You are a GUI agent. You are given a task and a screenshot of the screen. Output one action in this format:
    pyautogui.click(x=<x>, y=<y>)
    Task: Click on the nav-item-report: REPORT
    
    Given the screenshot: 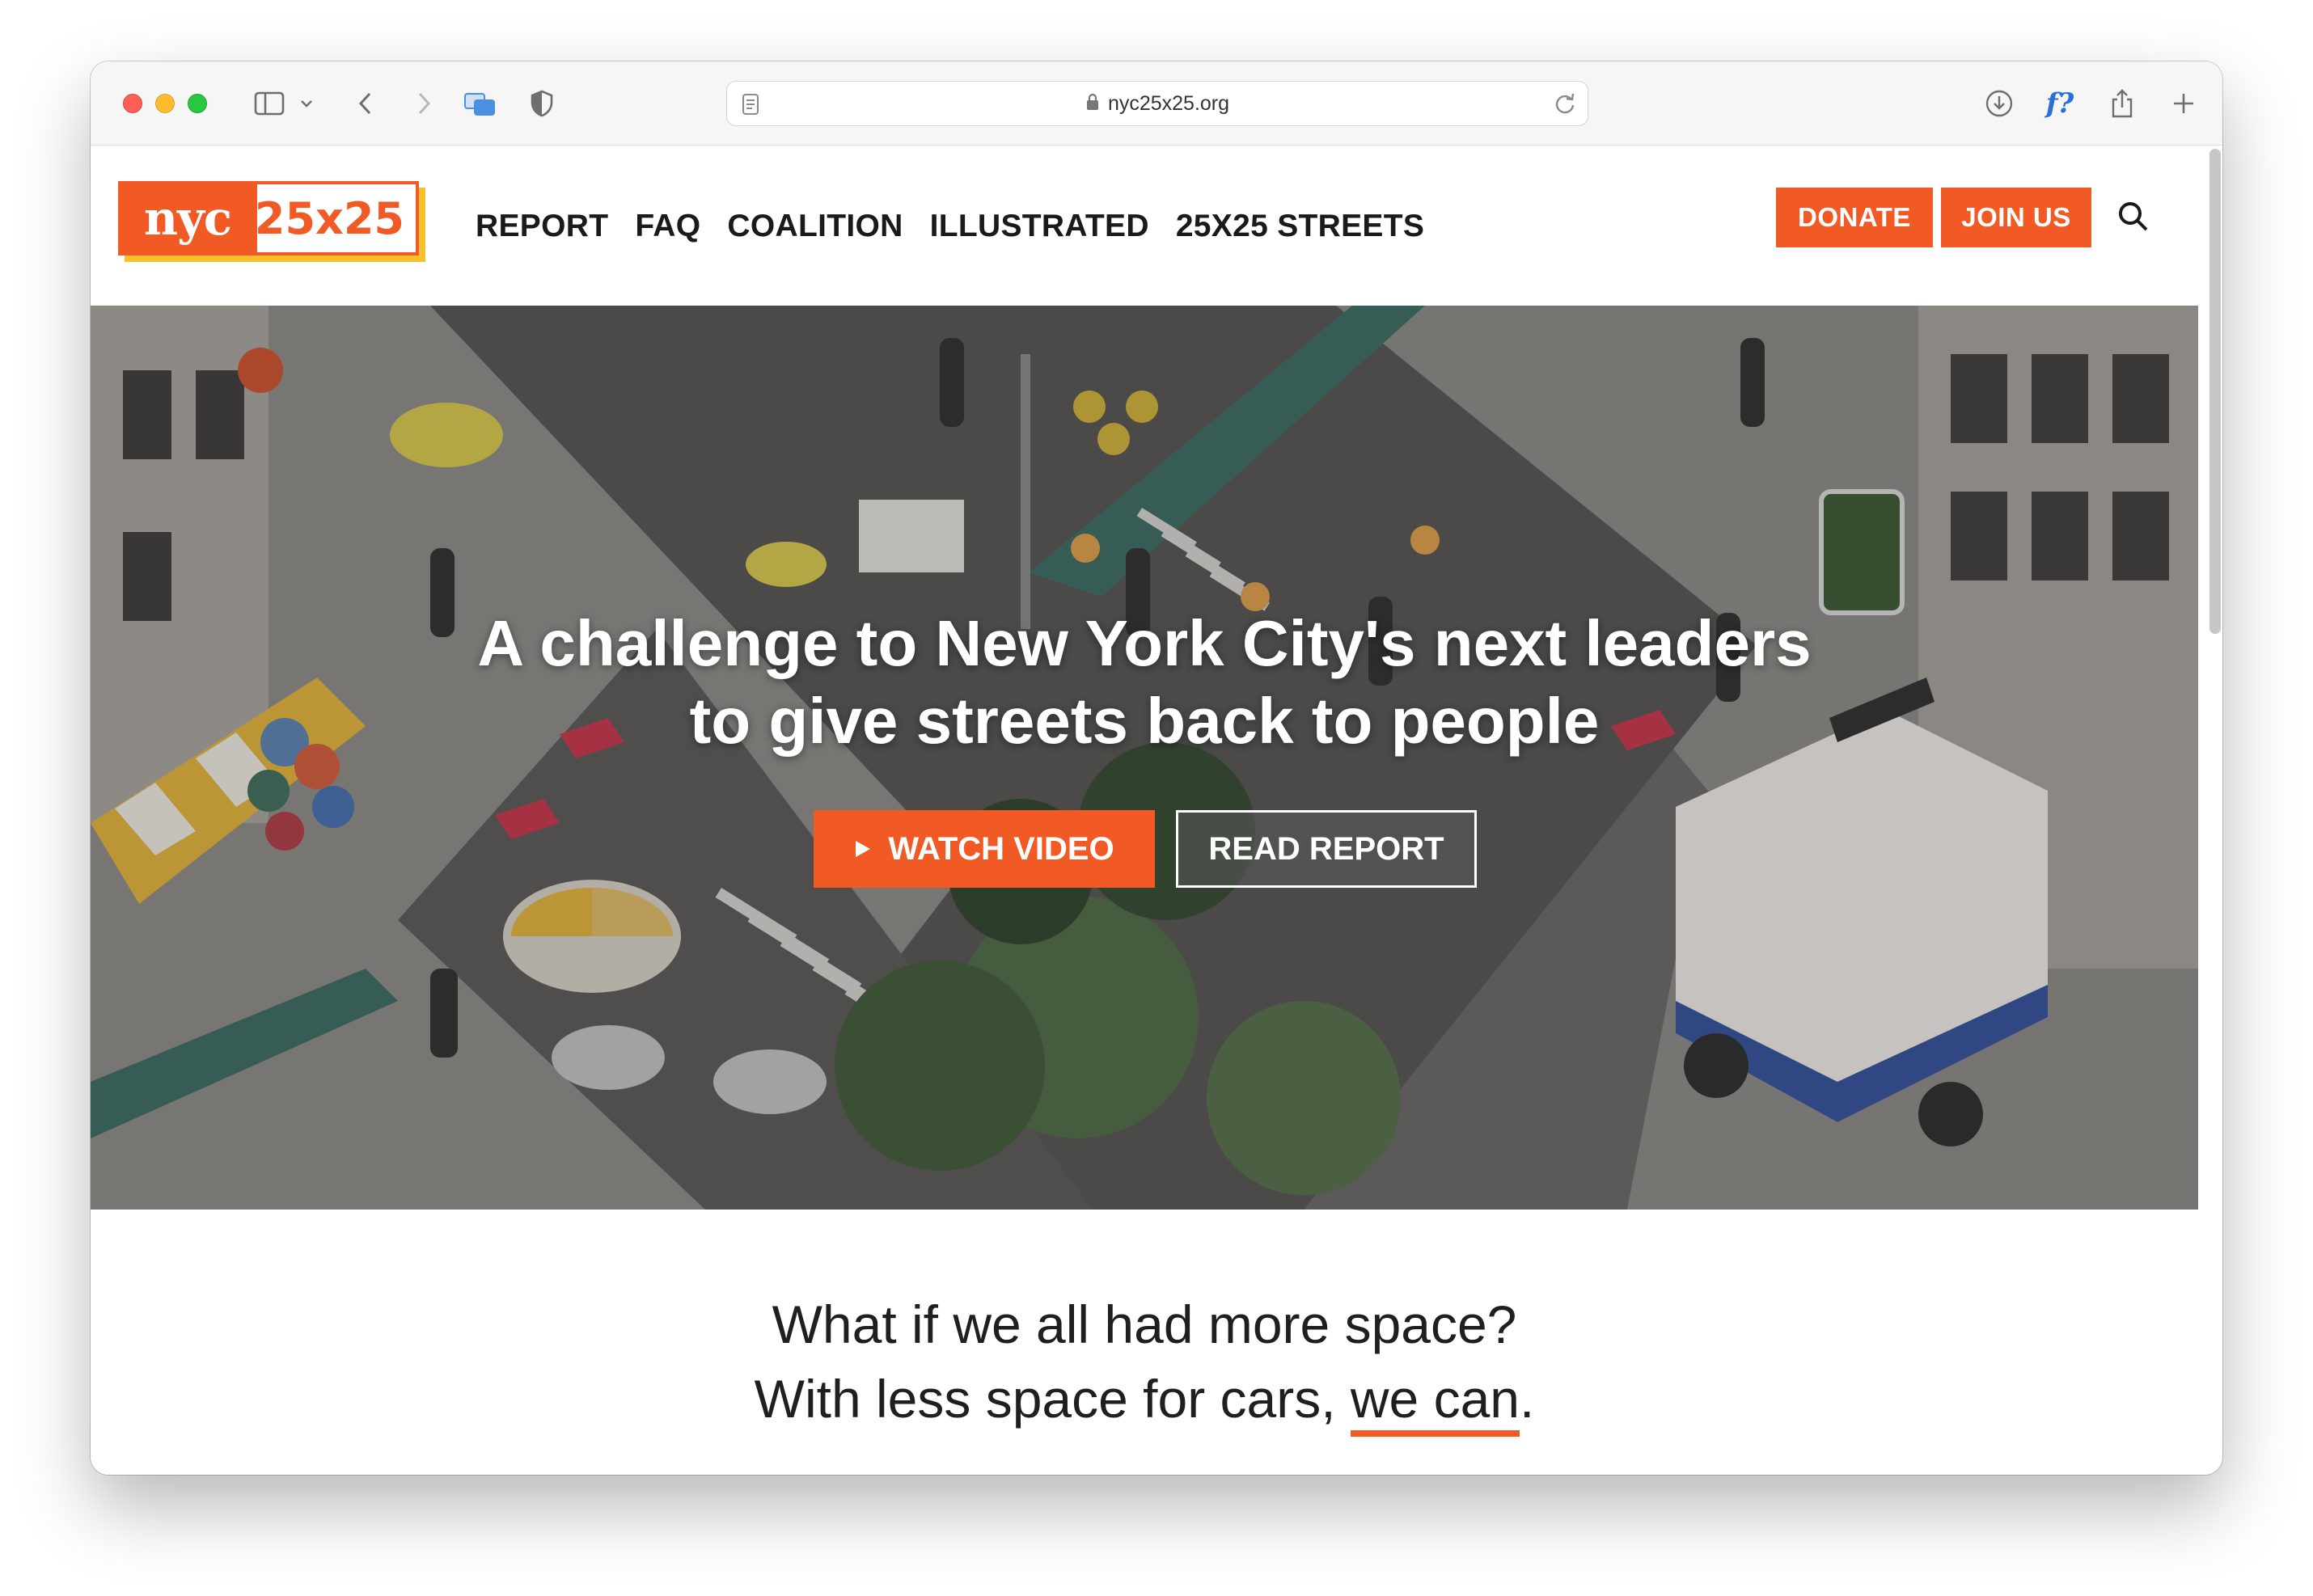 What is the action you would take?
    pyautogui.click(x=542, y=226)
    